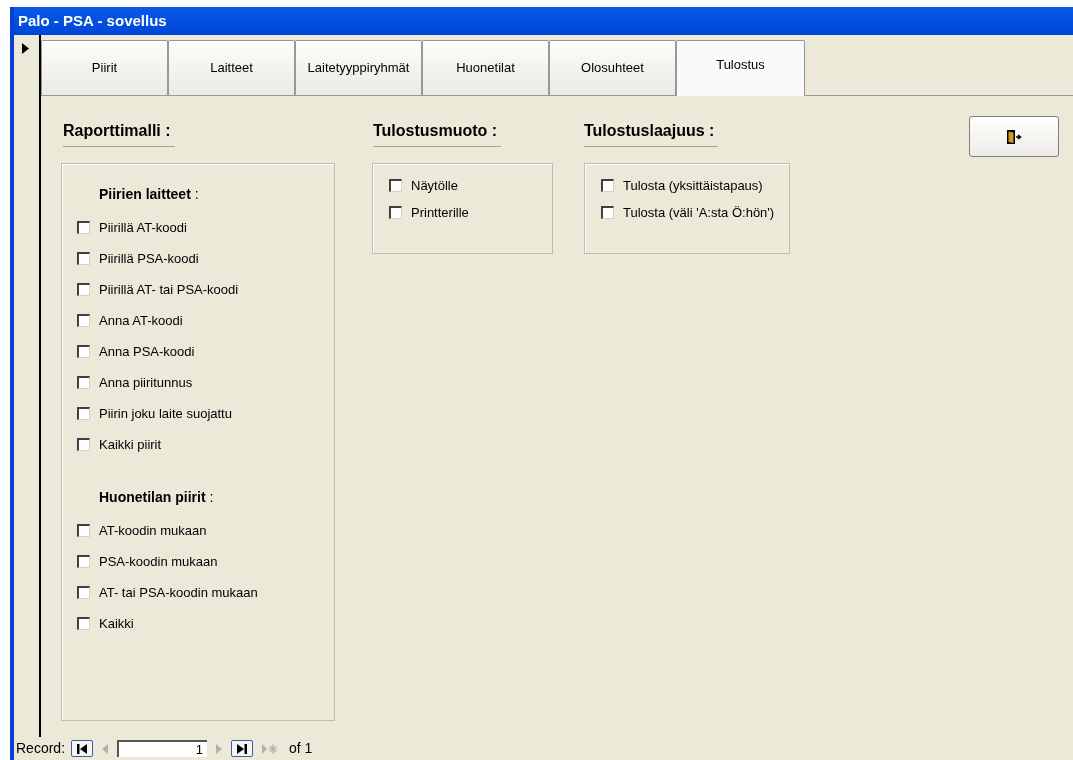 The image size is (1073, 760). Describe the element at coordinates (301, 748) in the screenshot. I see `record-total: of 1` at that location.